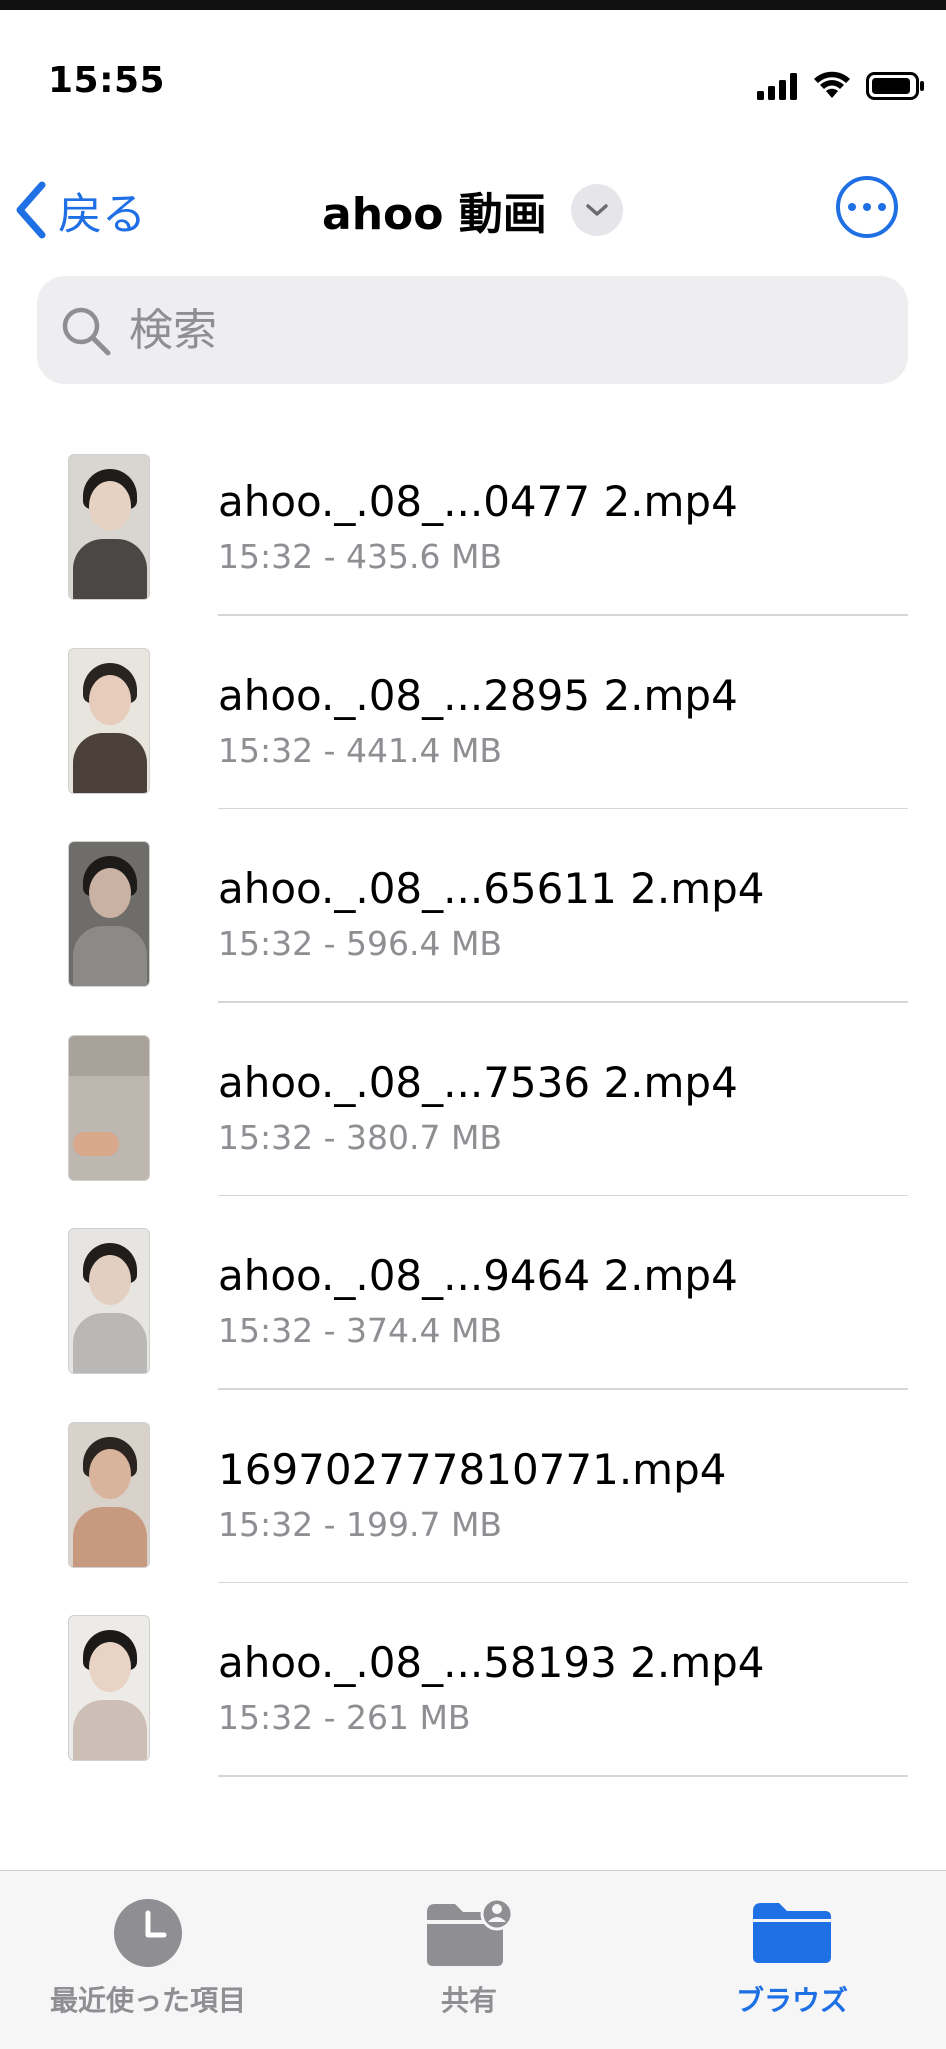  I want to click on file-name: ahoo._.08_...65611 2.mp4, so click(491, 888).